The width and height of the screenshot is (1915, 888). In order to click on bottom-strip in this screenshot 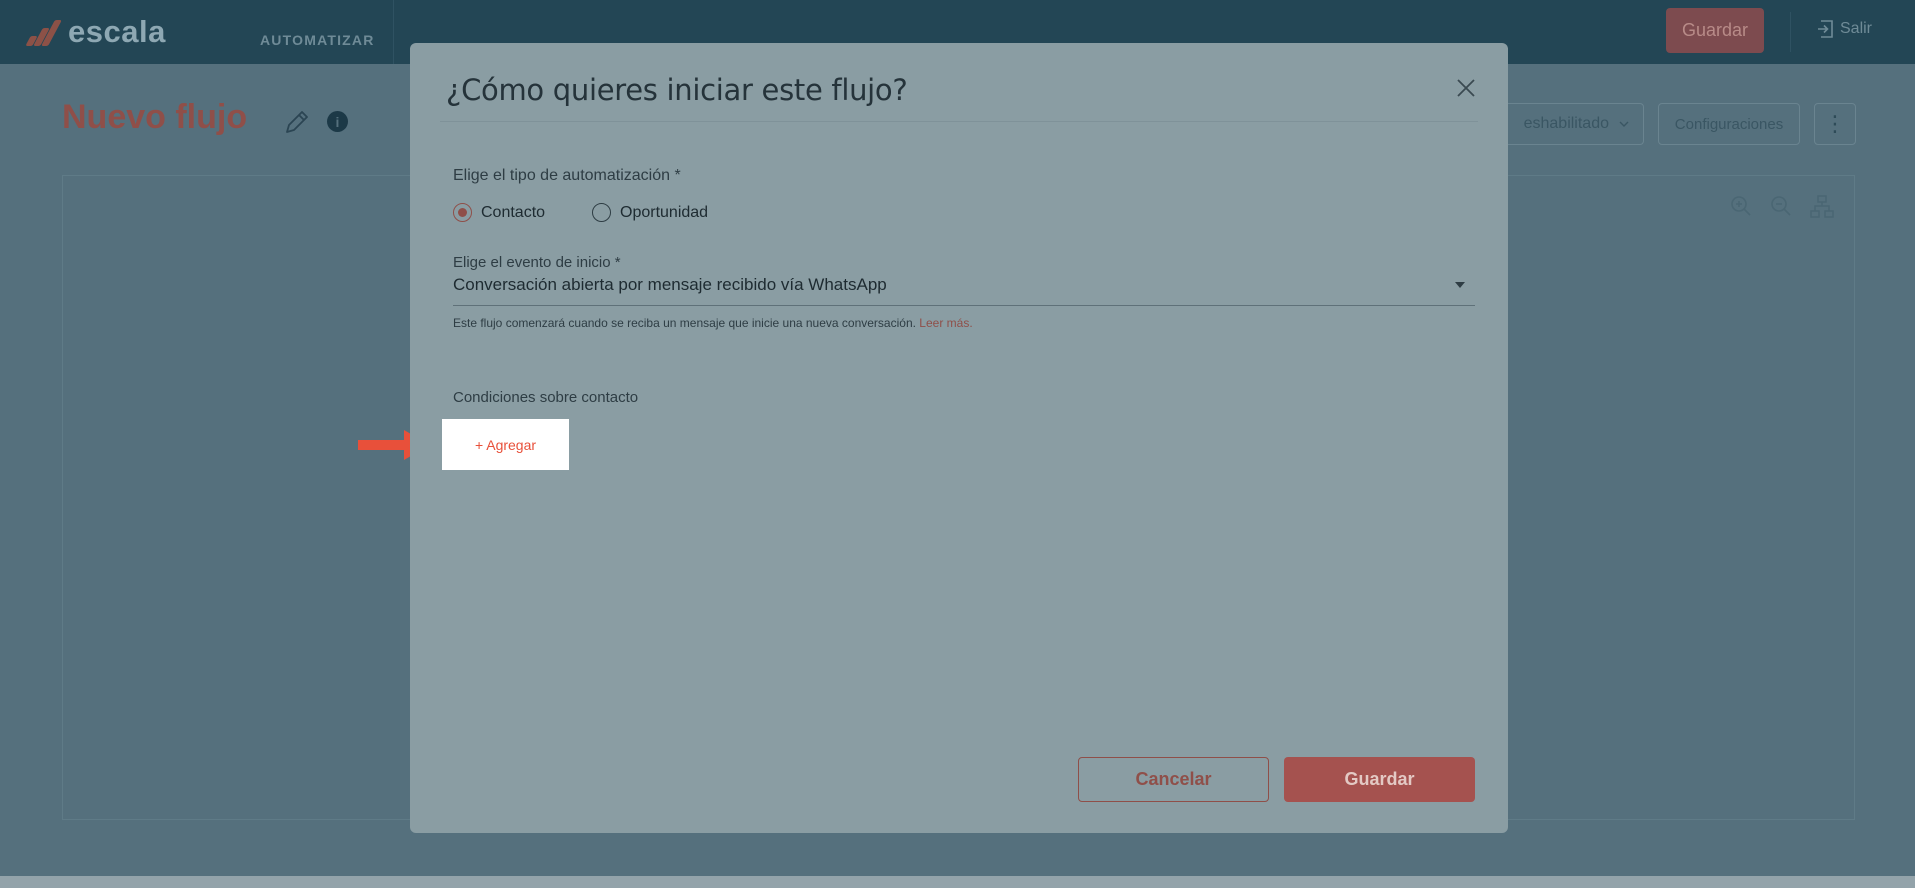, I will do `click(957, 882)`.